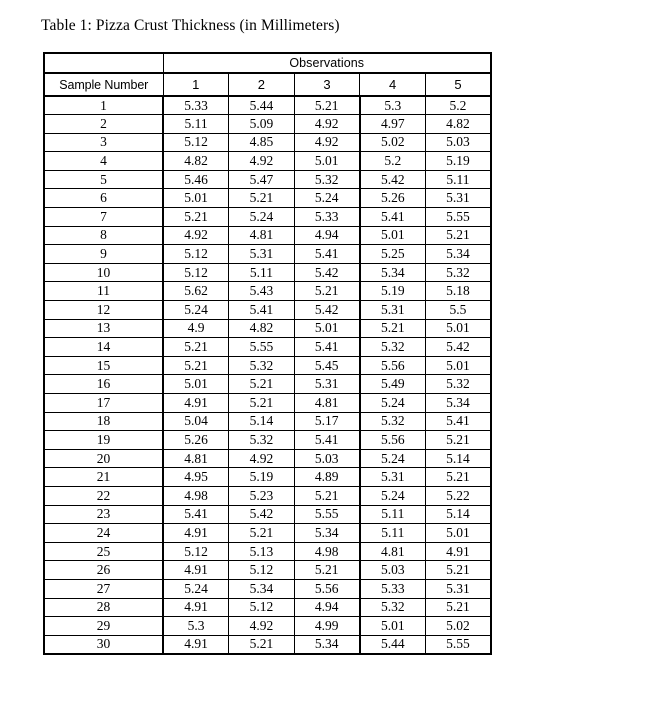 The height and width of the screenshot is (707, 657). I want to click on header-corner-blank, so click(103, 63).